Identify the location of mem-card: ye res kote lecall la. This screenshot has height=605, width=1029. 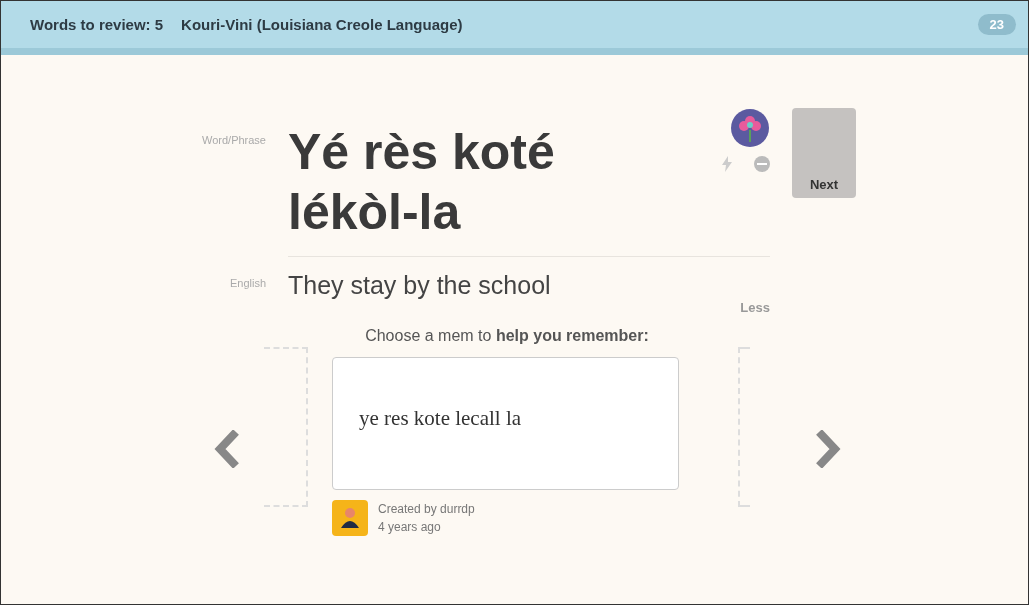
(505, 423).